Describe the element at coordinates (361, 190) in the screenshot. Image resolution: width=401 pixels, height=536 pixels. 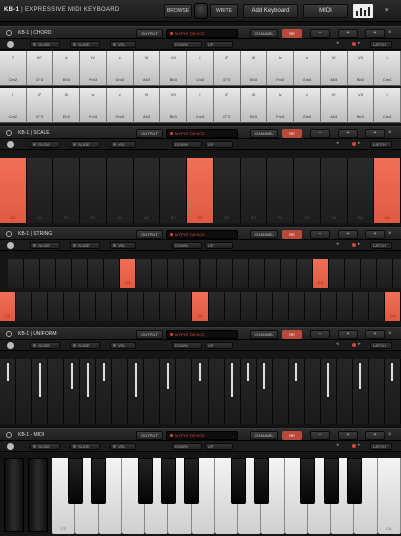
I see `scale-key: B3` at that location.